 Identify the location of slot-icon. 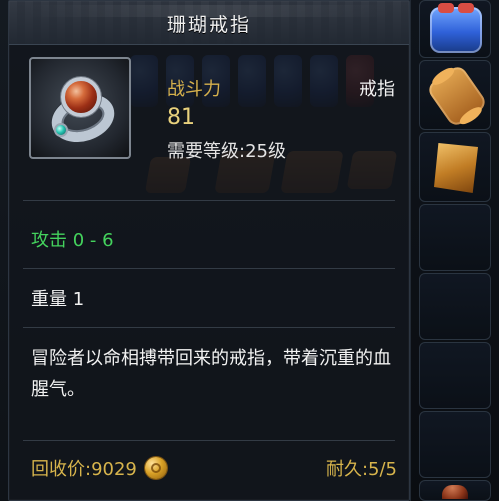
(455, 492).